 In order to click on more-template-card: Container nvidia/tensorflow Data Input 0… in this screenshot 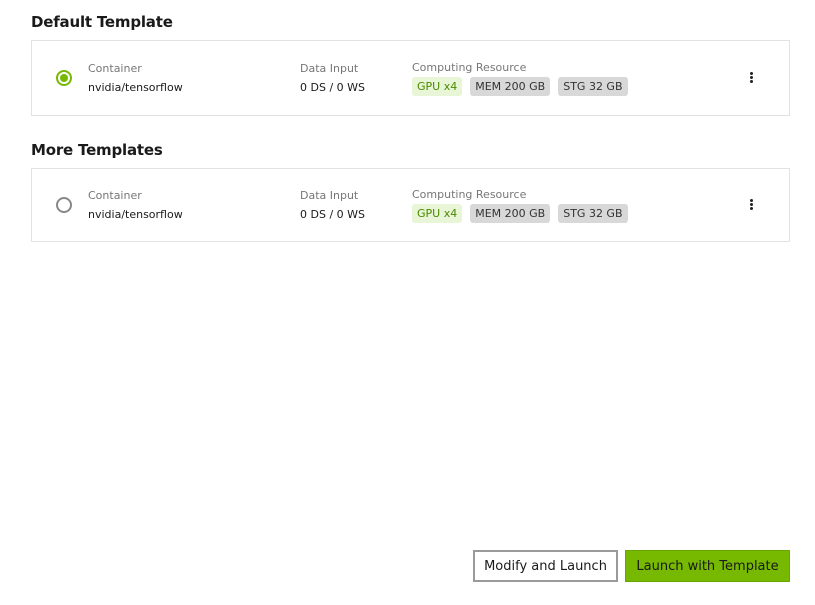, I will do `click(410, 205)`.